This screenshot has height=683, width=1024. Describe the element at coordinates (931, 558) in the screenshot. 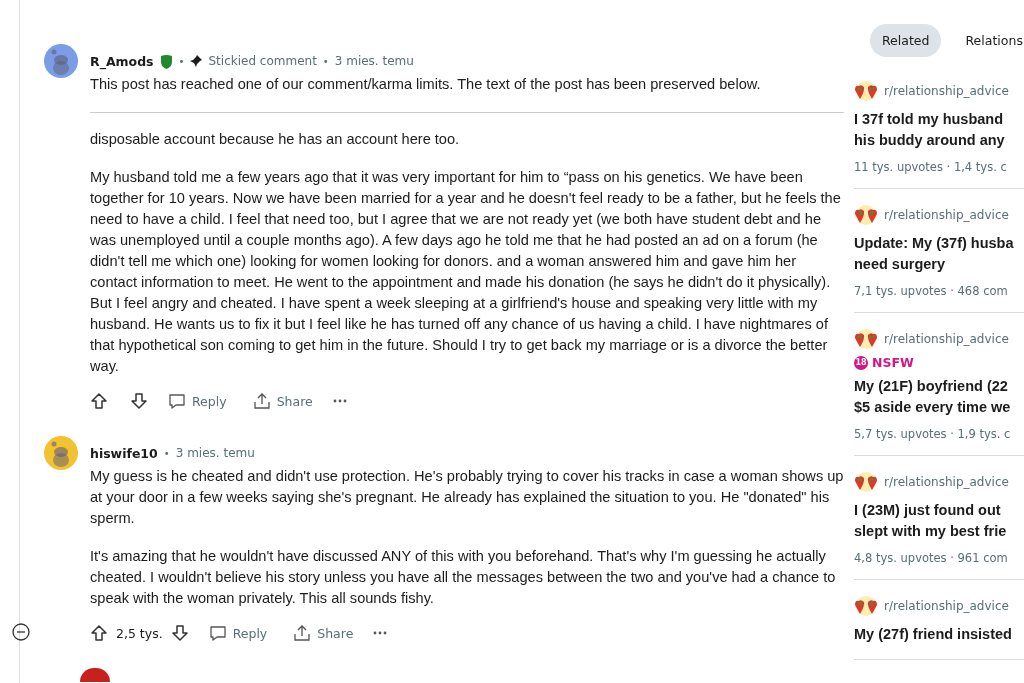

I see `post-stats: 4,8 tys. upvotes · 961 com` at that location.